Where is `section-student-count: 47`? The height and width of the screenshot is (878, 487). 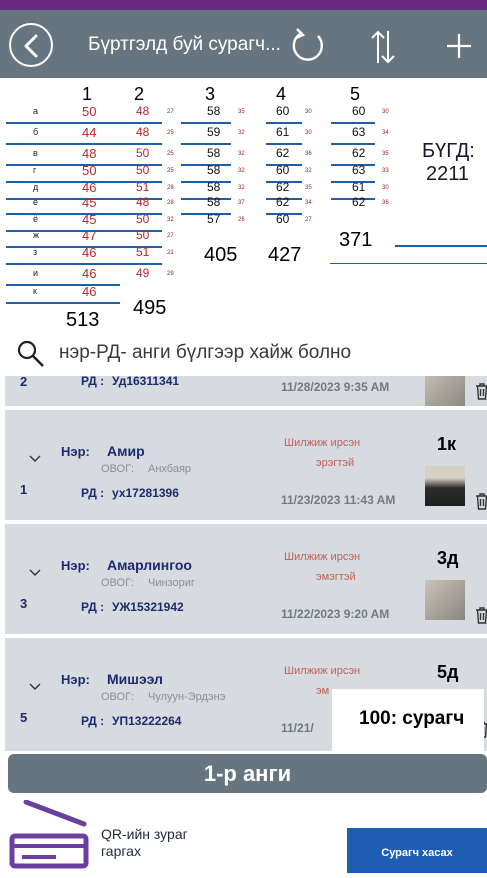
section-student-count: 47 is located at coordinates (89, 235).